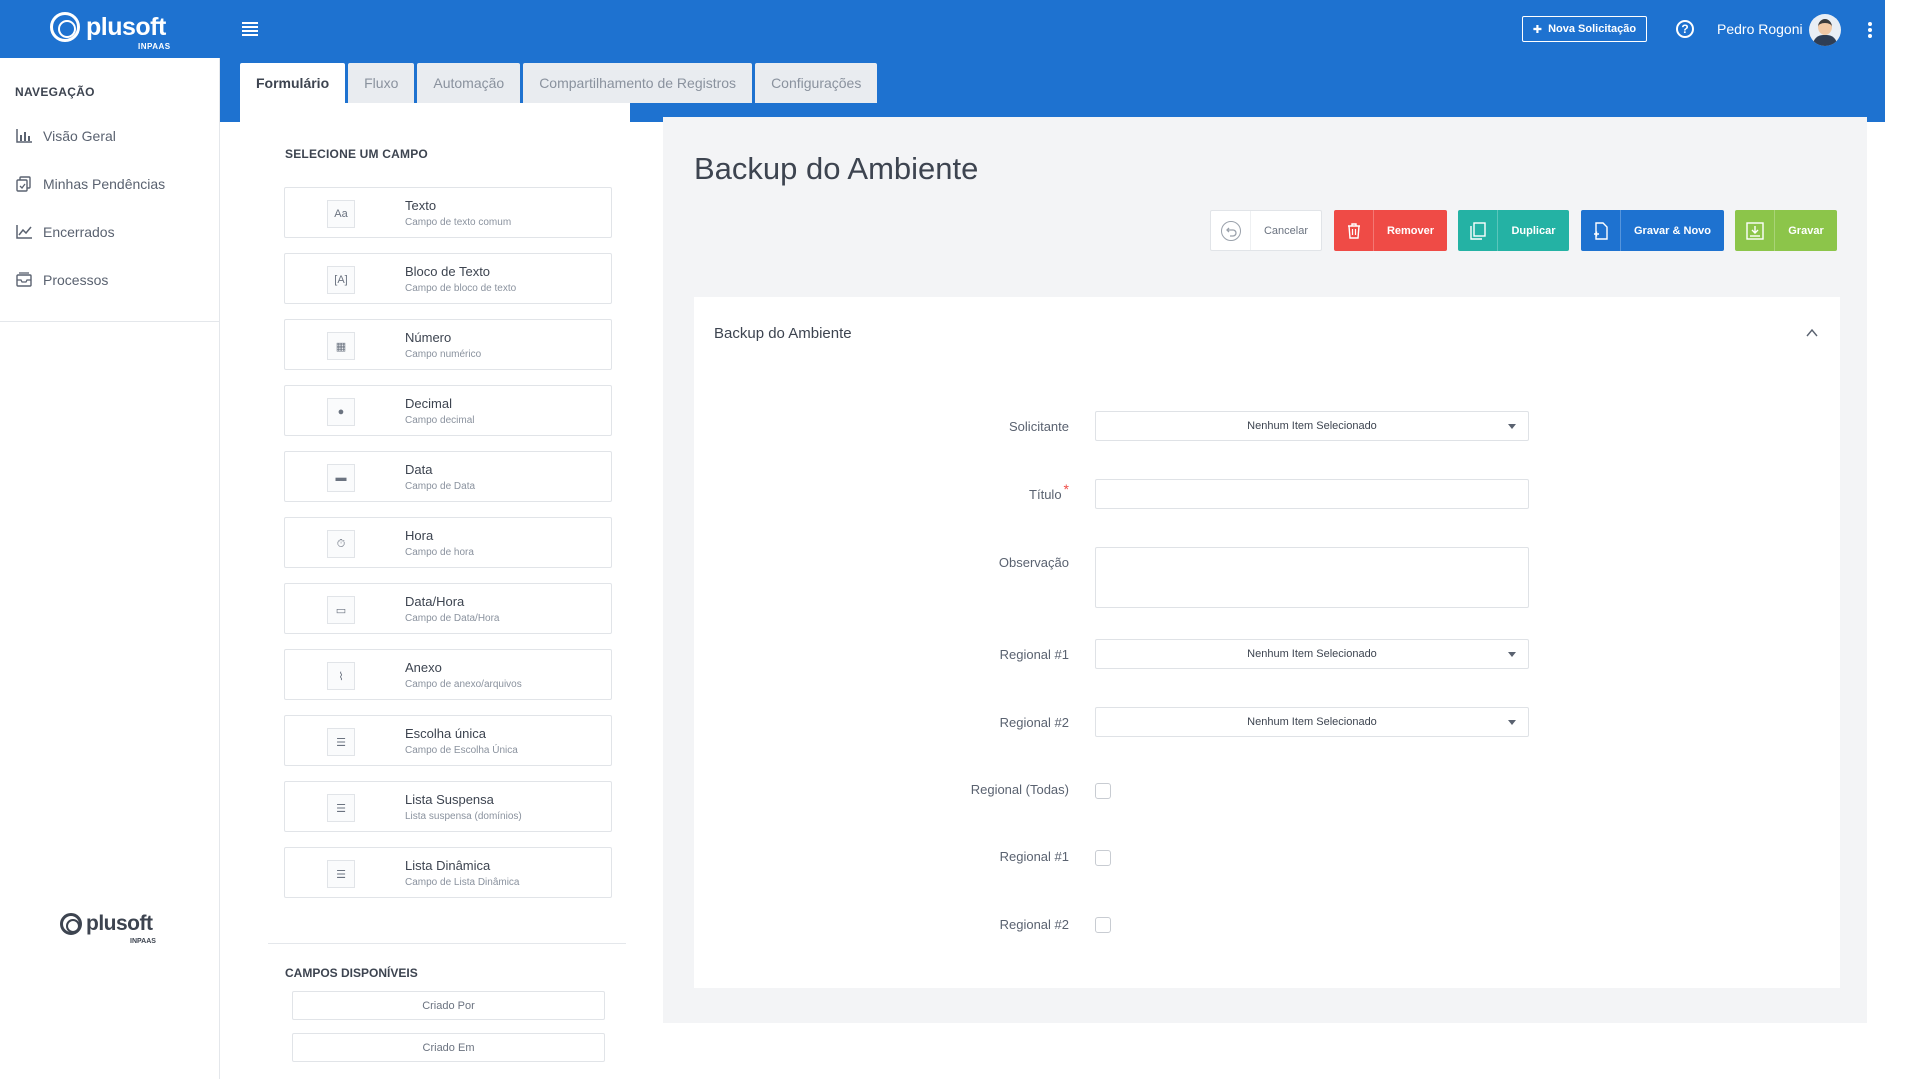 Image resolution: width=1905 pixels, height=1079 pixels. I want to click on new-request-button: ✚ Nova Solicitação, so click(1584, 29).